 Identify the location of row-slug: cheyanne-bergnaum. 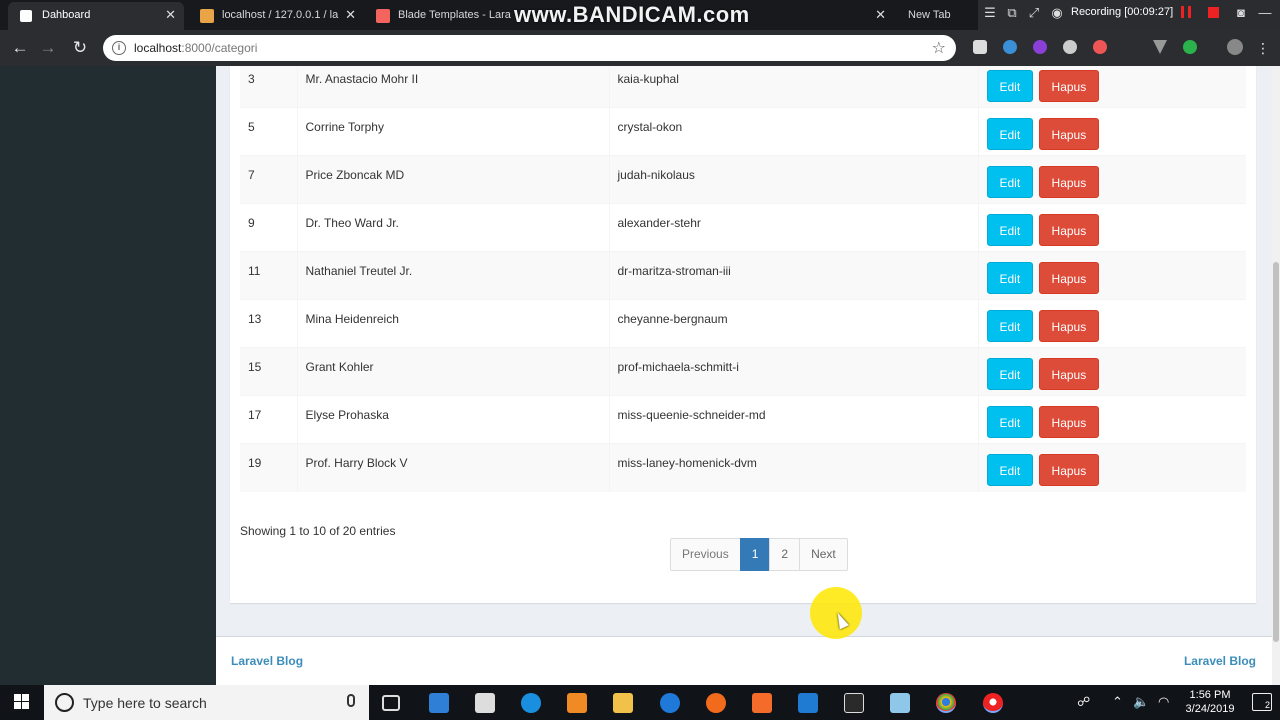
(794, 323).